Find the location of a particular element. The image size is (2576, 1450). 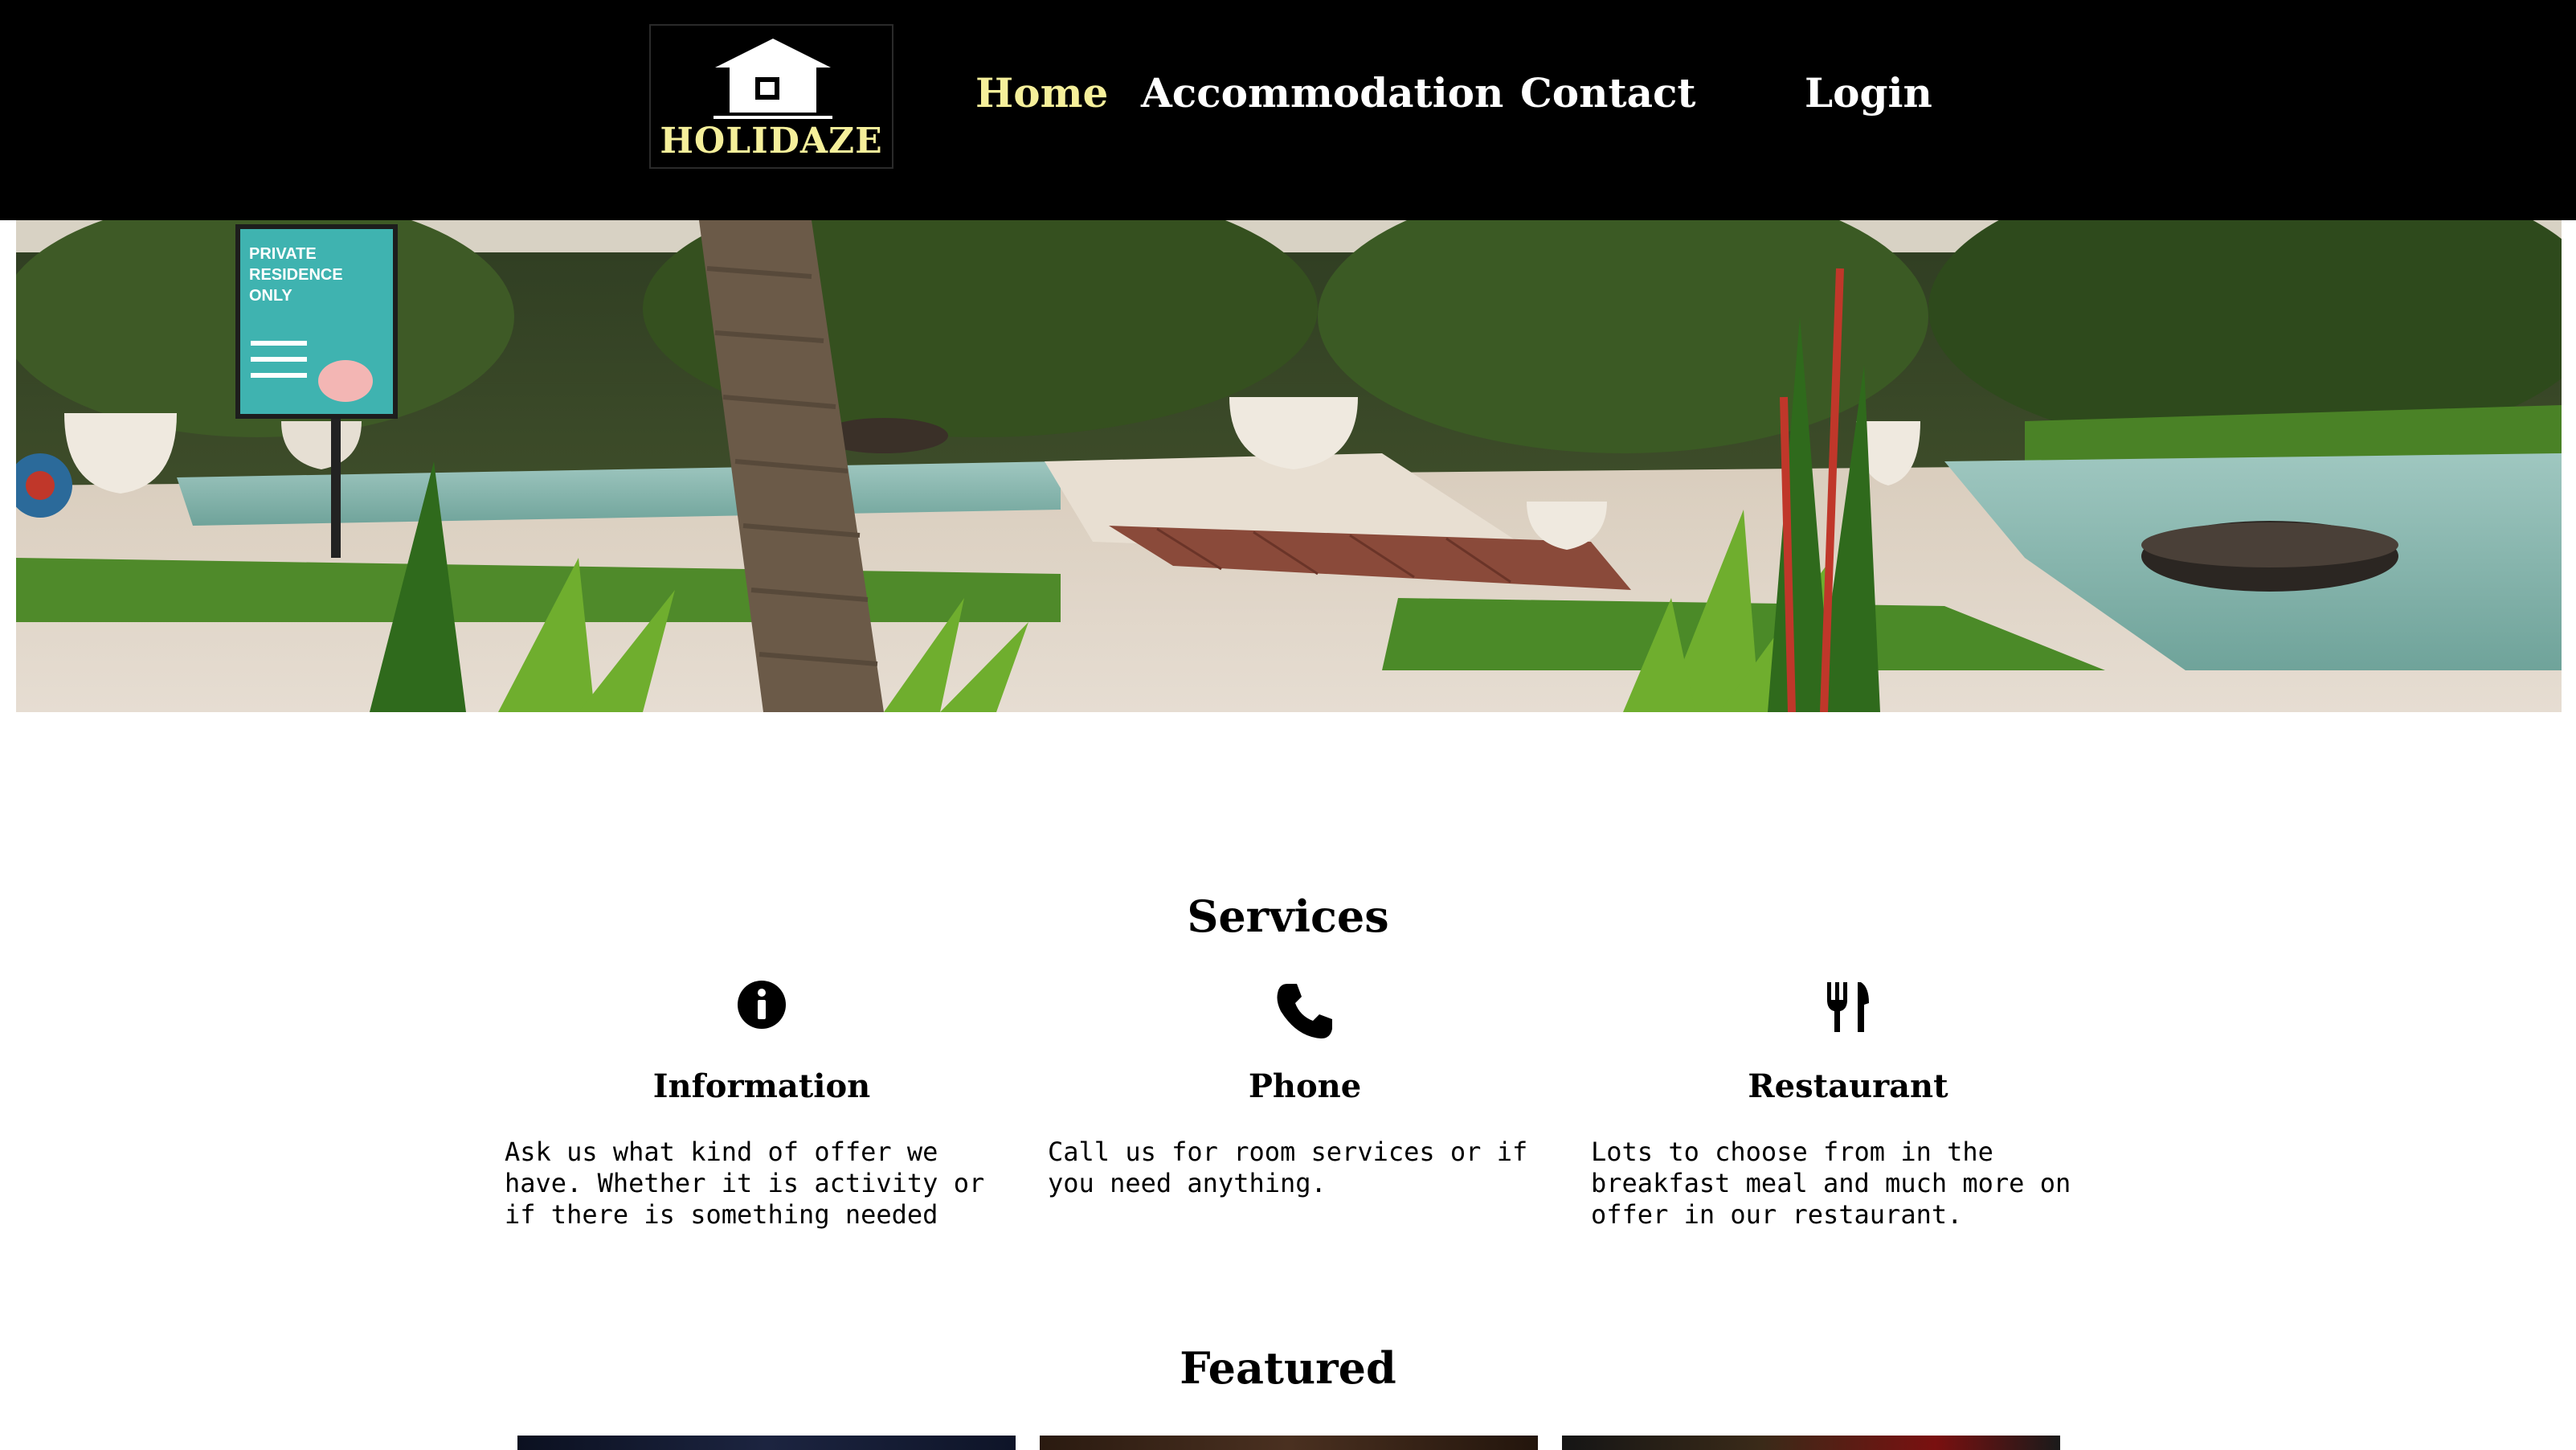

holidaze-logo: HOLIDAZE is located at coordinates (771, 96).